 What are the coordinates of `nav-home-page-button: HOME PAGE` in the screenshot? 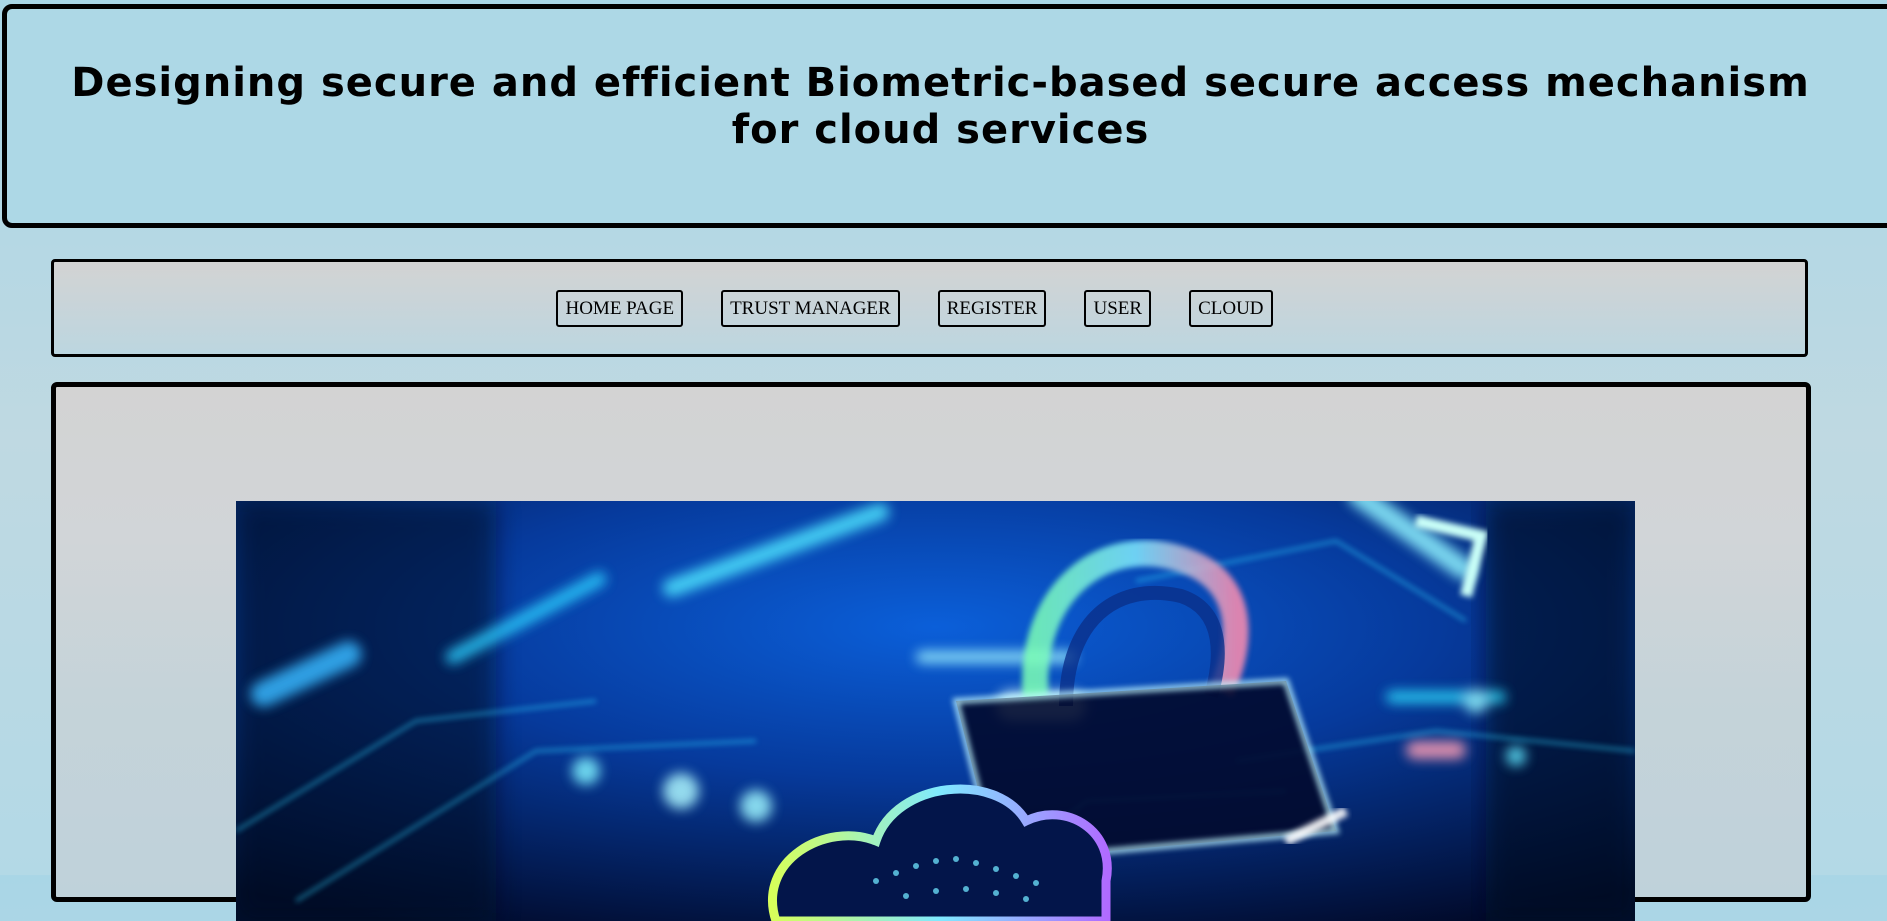 It's located at (620, 308).